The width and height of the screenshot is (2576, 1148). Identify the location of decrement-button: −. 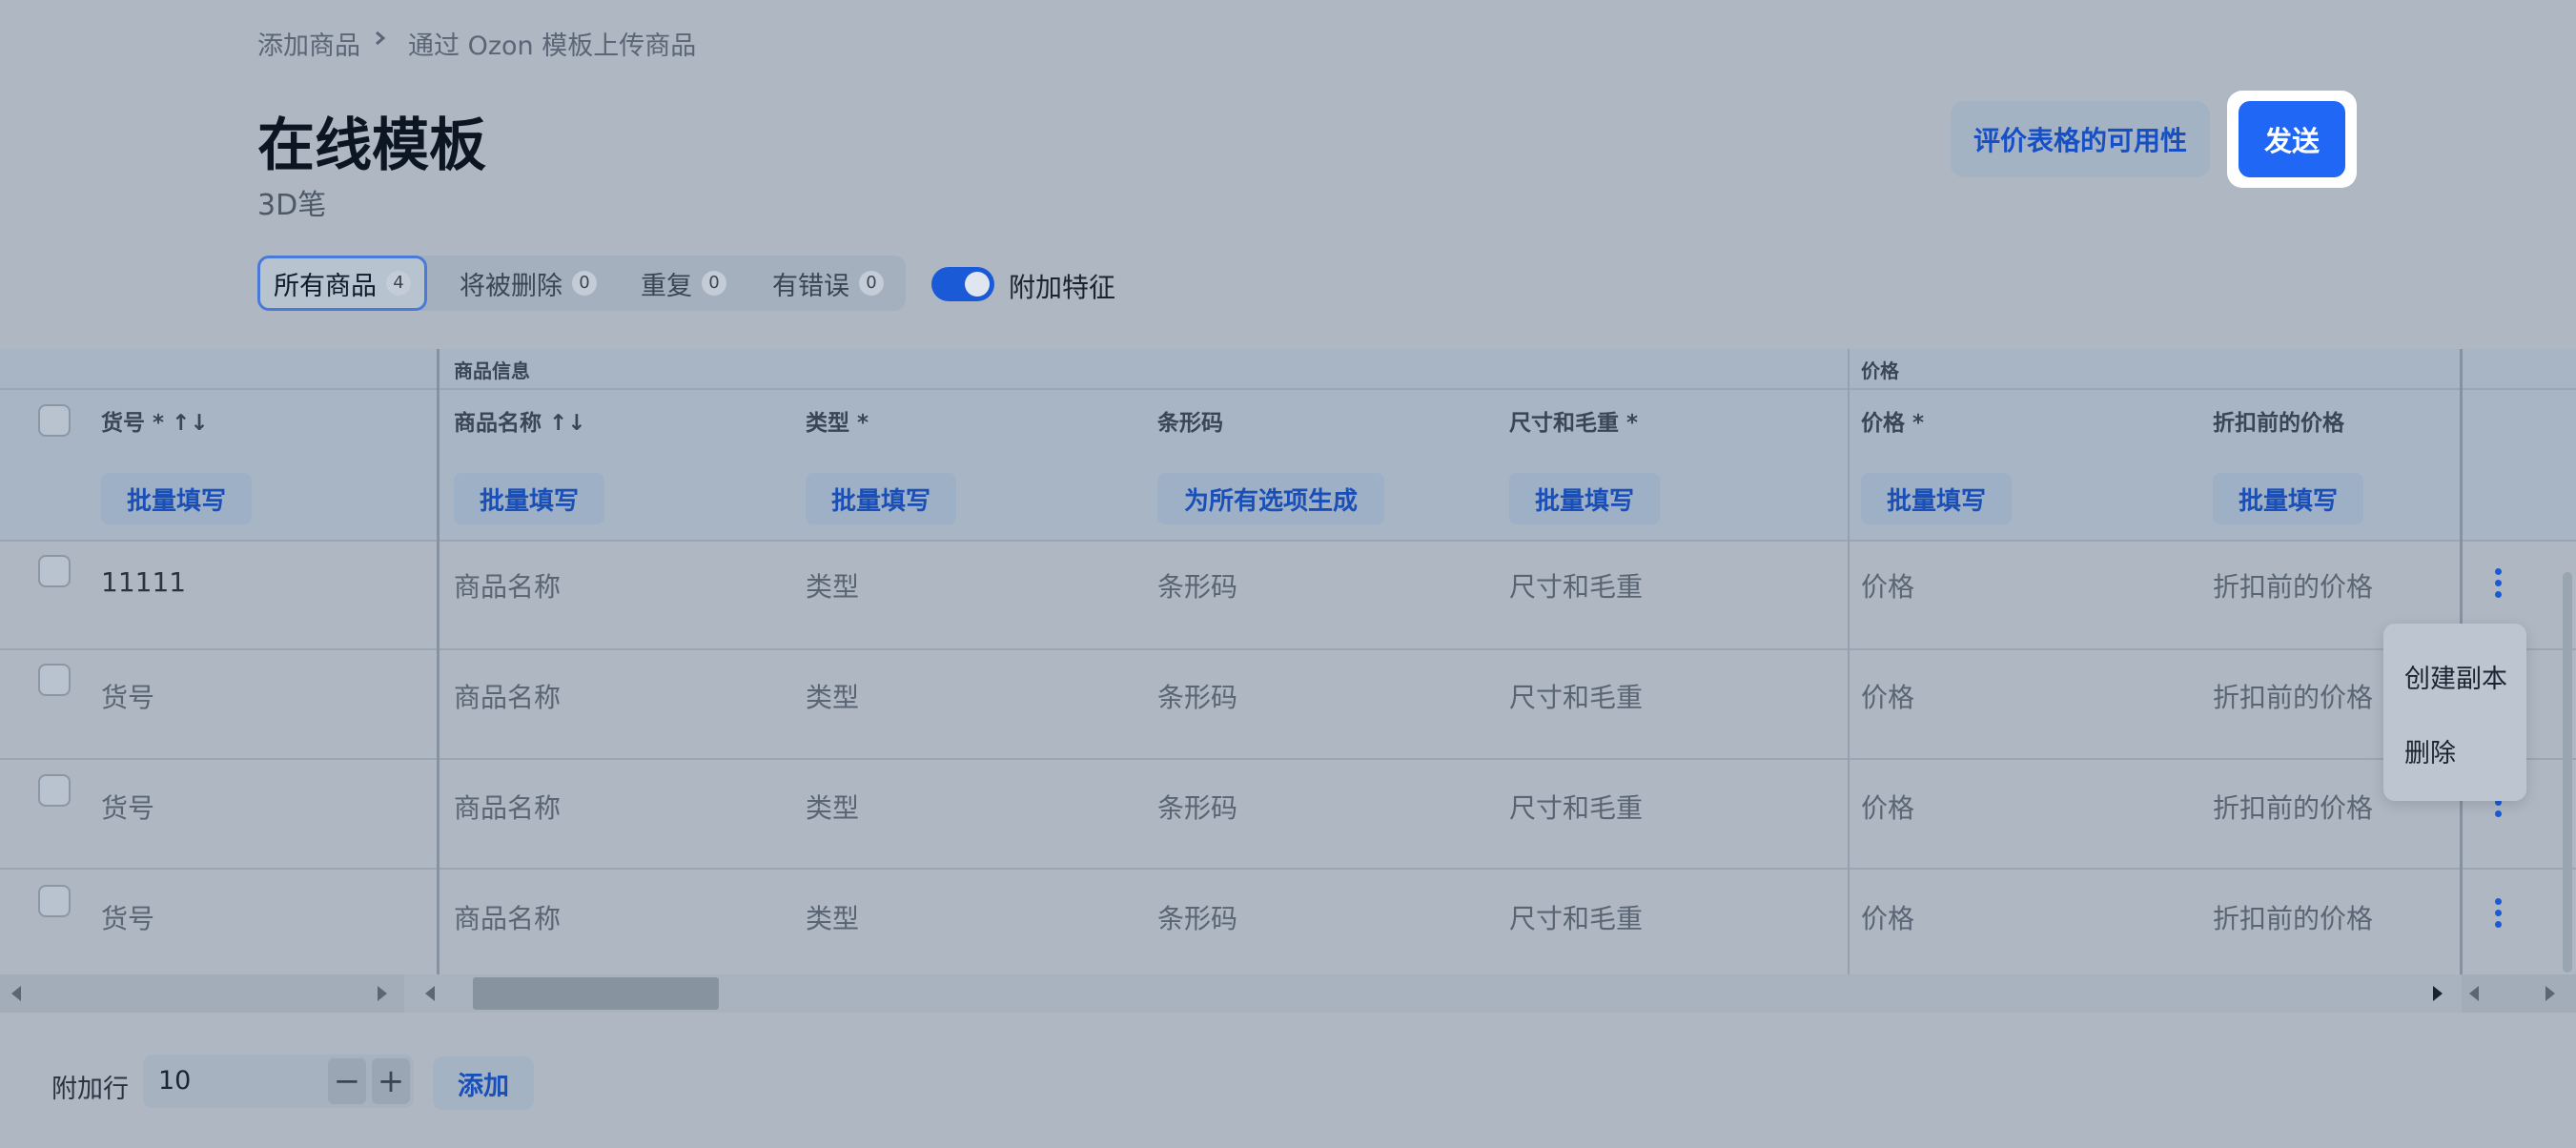
(347, 1081).